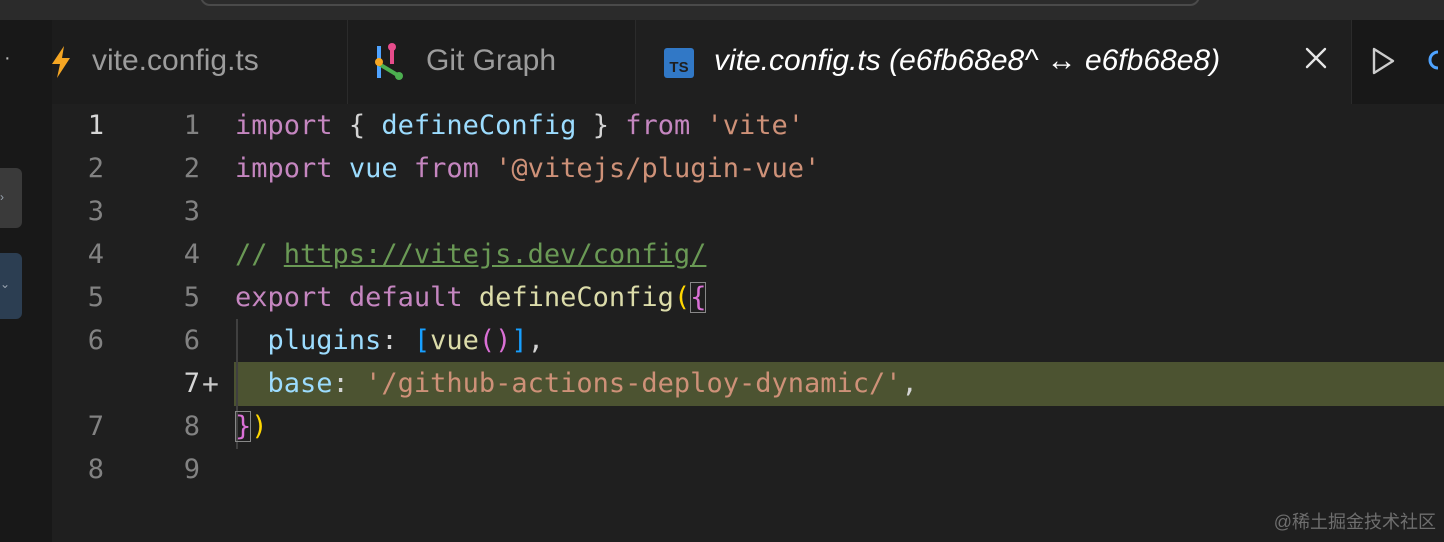  Describe the element at coordinates (520, 125) in the screenshot. I see `code-text: import { defineConfig } from 'vite'` at that location.